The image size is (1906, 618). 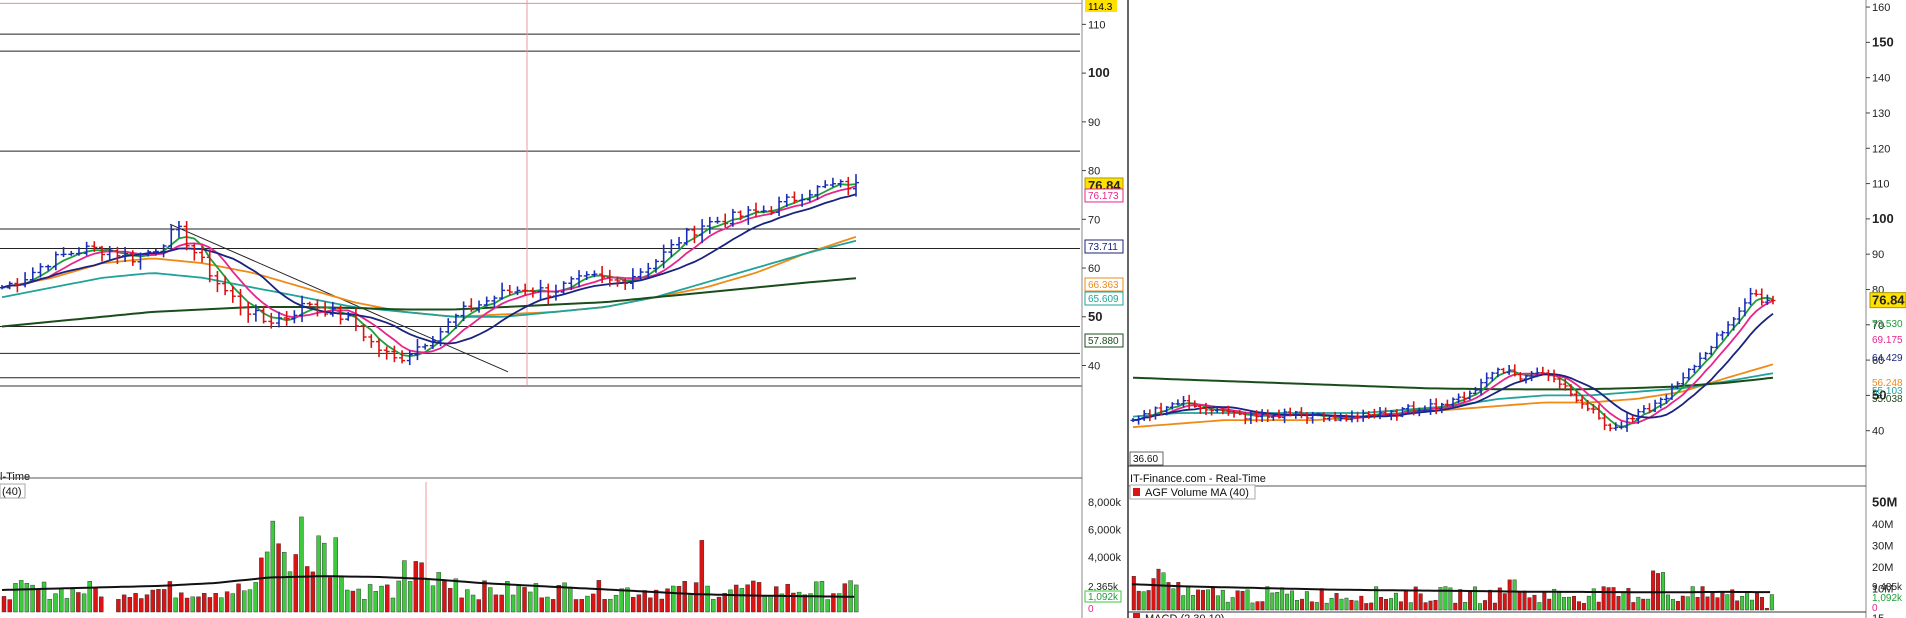 What do you see at coordinates (561, 546) in the screenshot?
I see `left-volume-panel: (40)8,000k6,000k4,000k2,365k1,092k0` at bounding box center [561, 546].